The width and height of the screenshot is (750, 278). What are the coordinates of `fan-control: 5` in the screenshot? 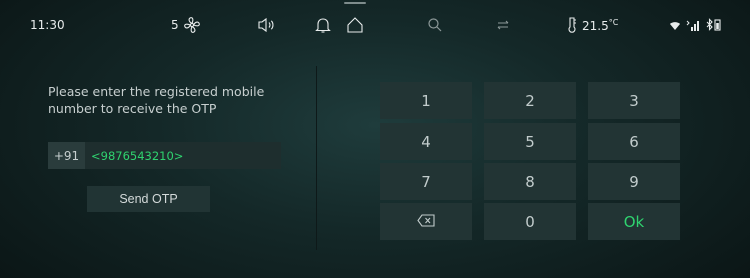 It's located at (186, 25).